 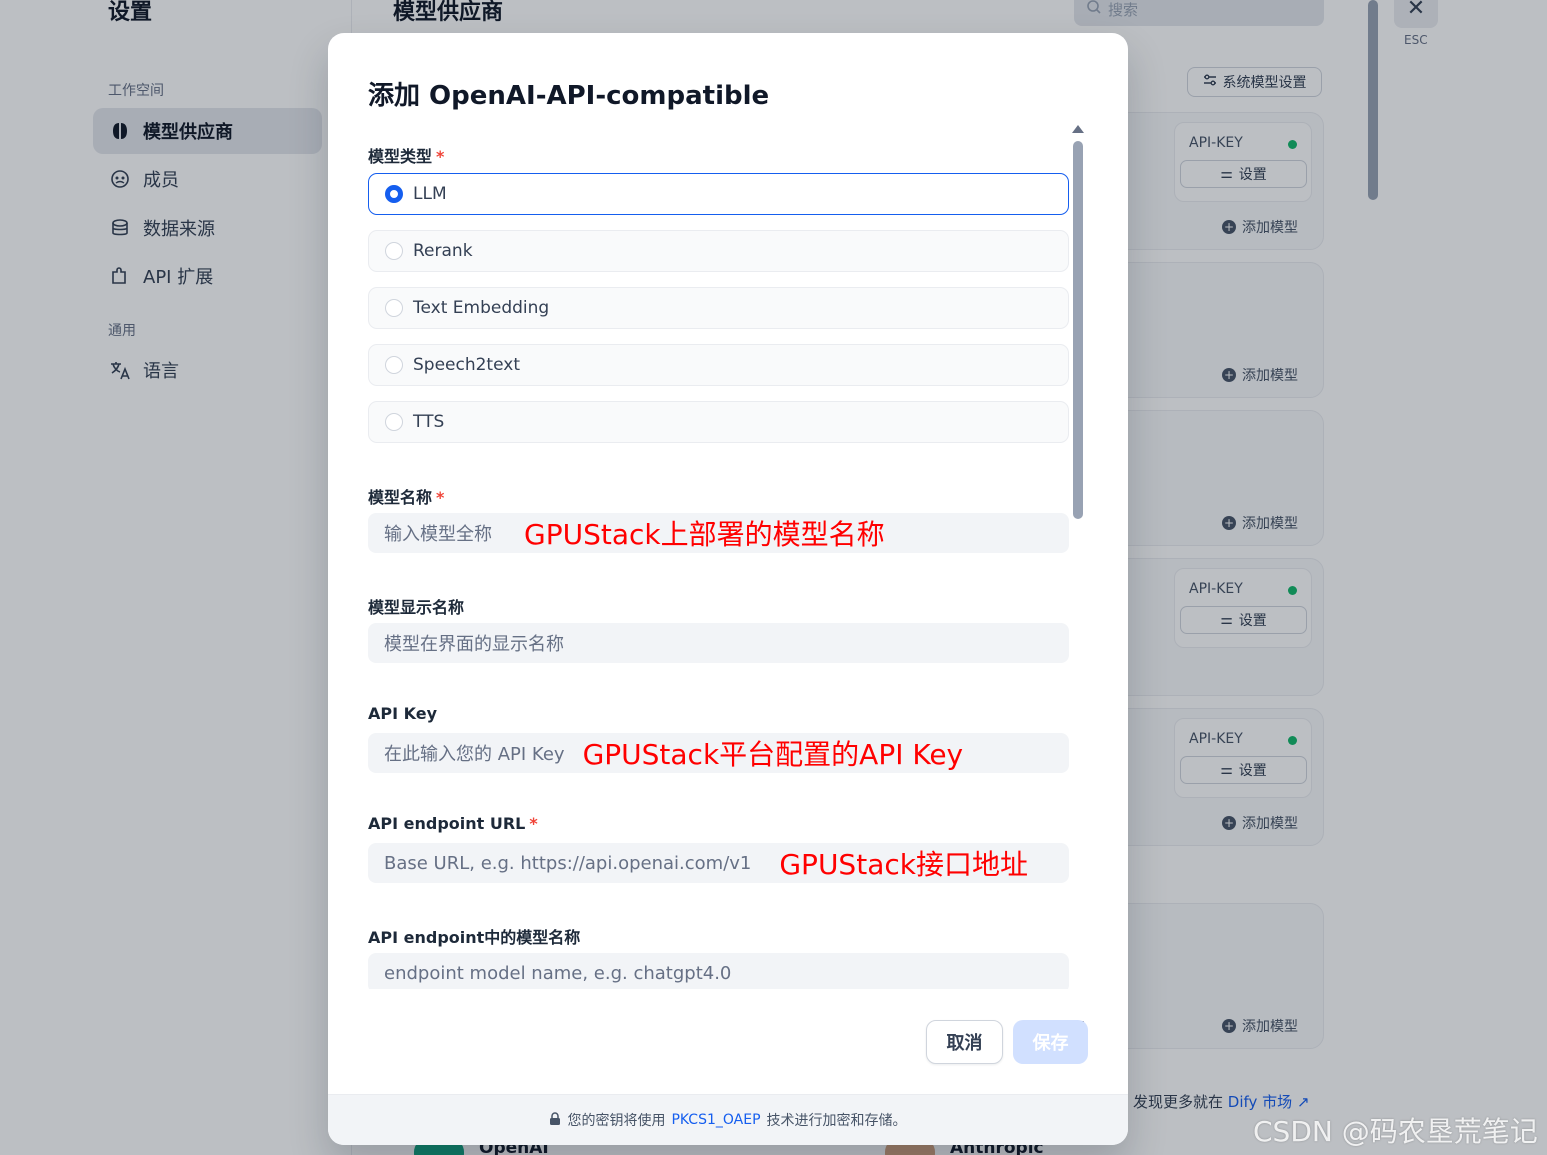 What do you see at coordinates (481, 308) in the screenshot?
I see `radio-label: Text Embedding` at bounding box center [481, 308].